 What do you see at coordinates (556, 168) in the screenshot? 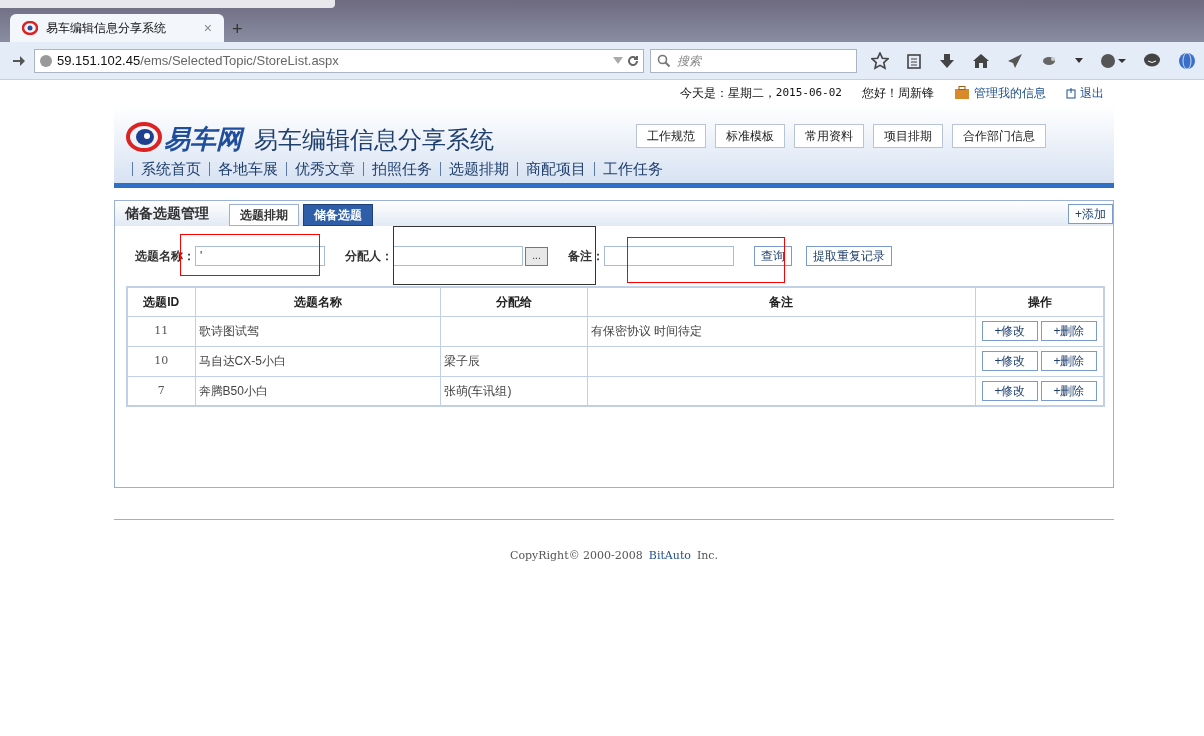
I see `nav-link: 商配项目` at bounding box center [556, 168].